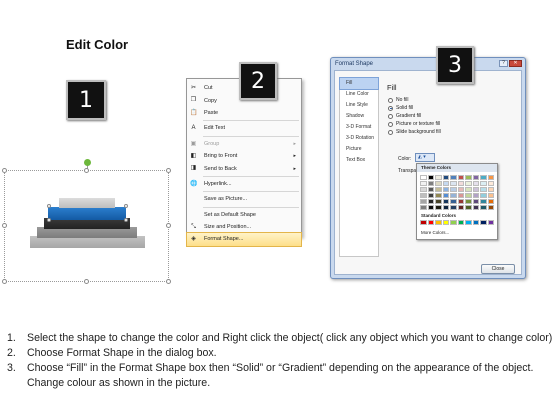 This screenshot has height=420, width=560. I want to click on nav-item-line-style: Line Style, so click(359, 105).